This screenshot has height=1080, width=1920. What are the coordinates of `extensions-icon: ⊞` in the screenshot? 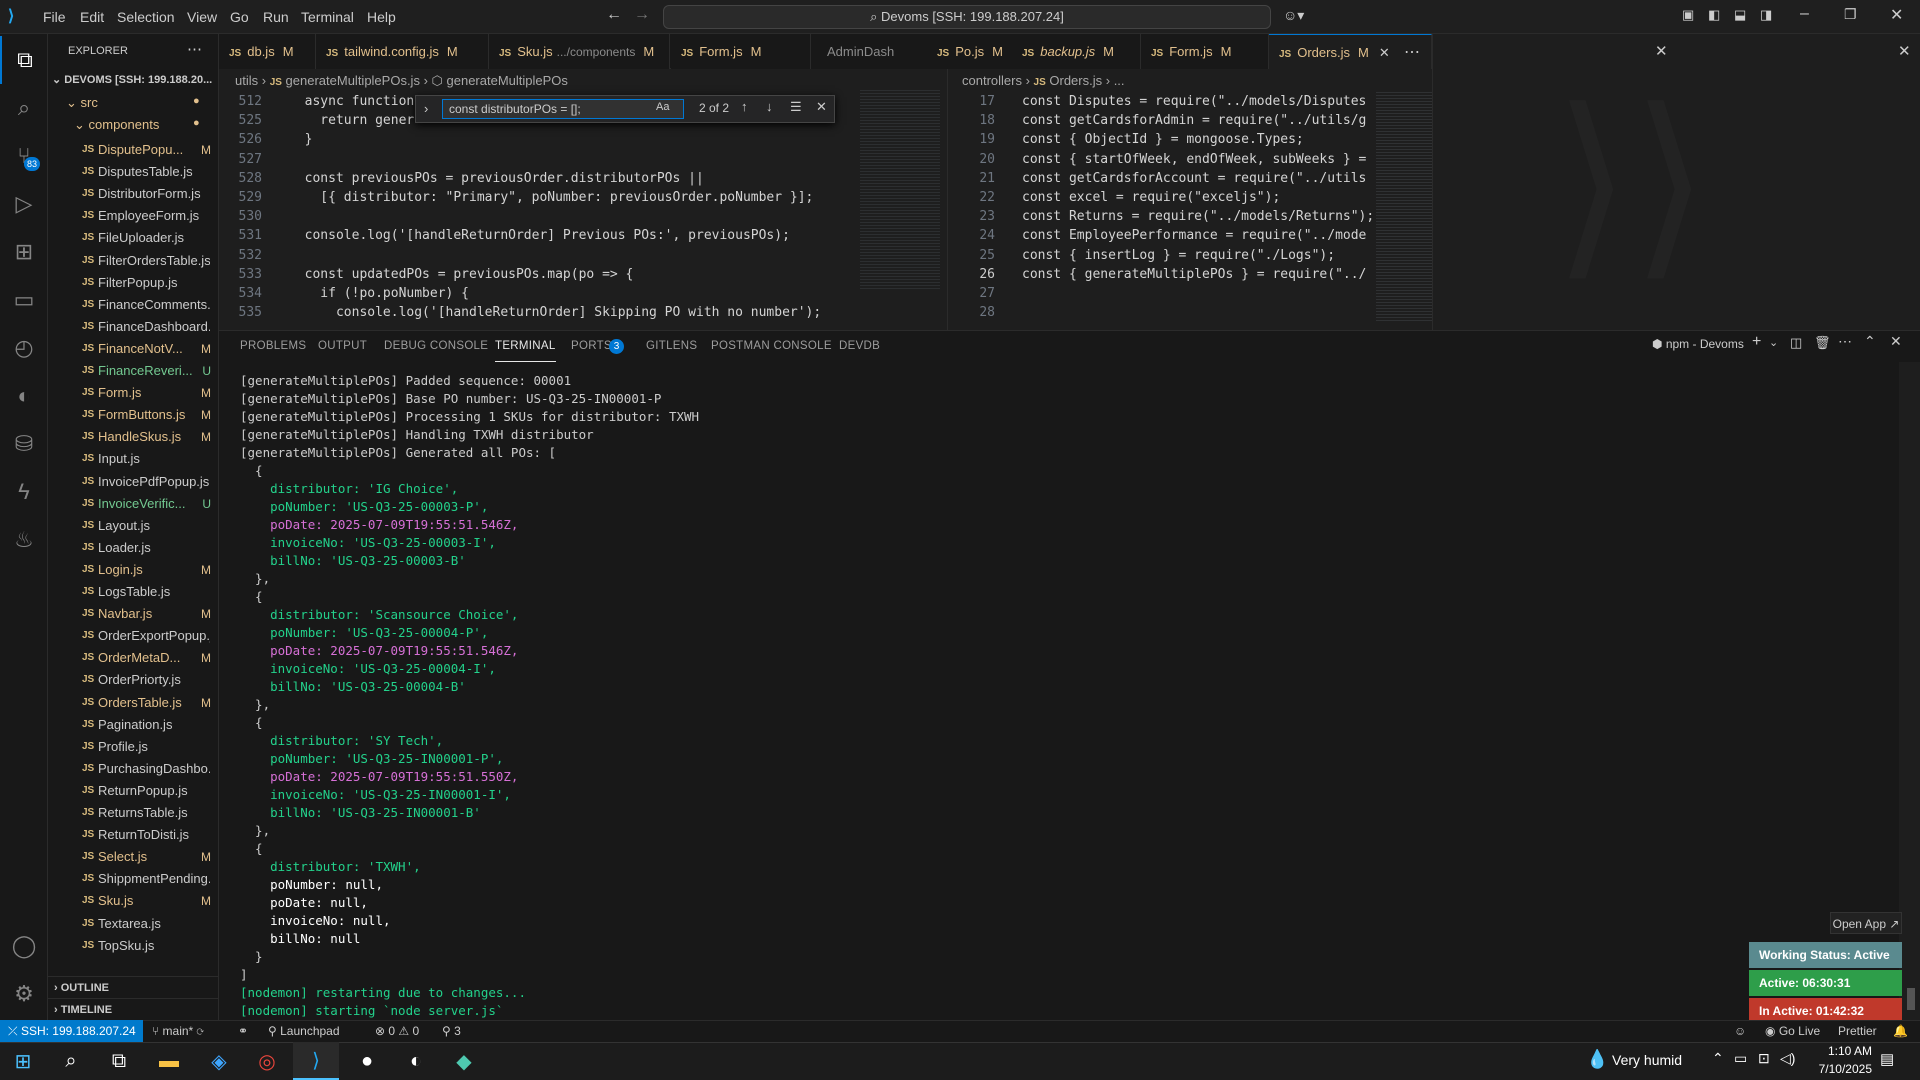 It's located at (24, 252).